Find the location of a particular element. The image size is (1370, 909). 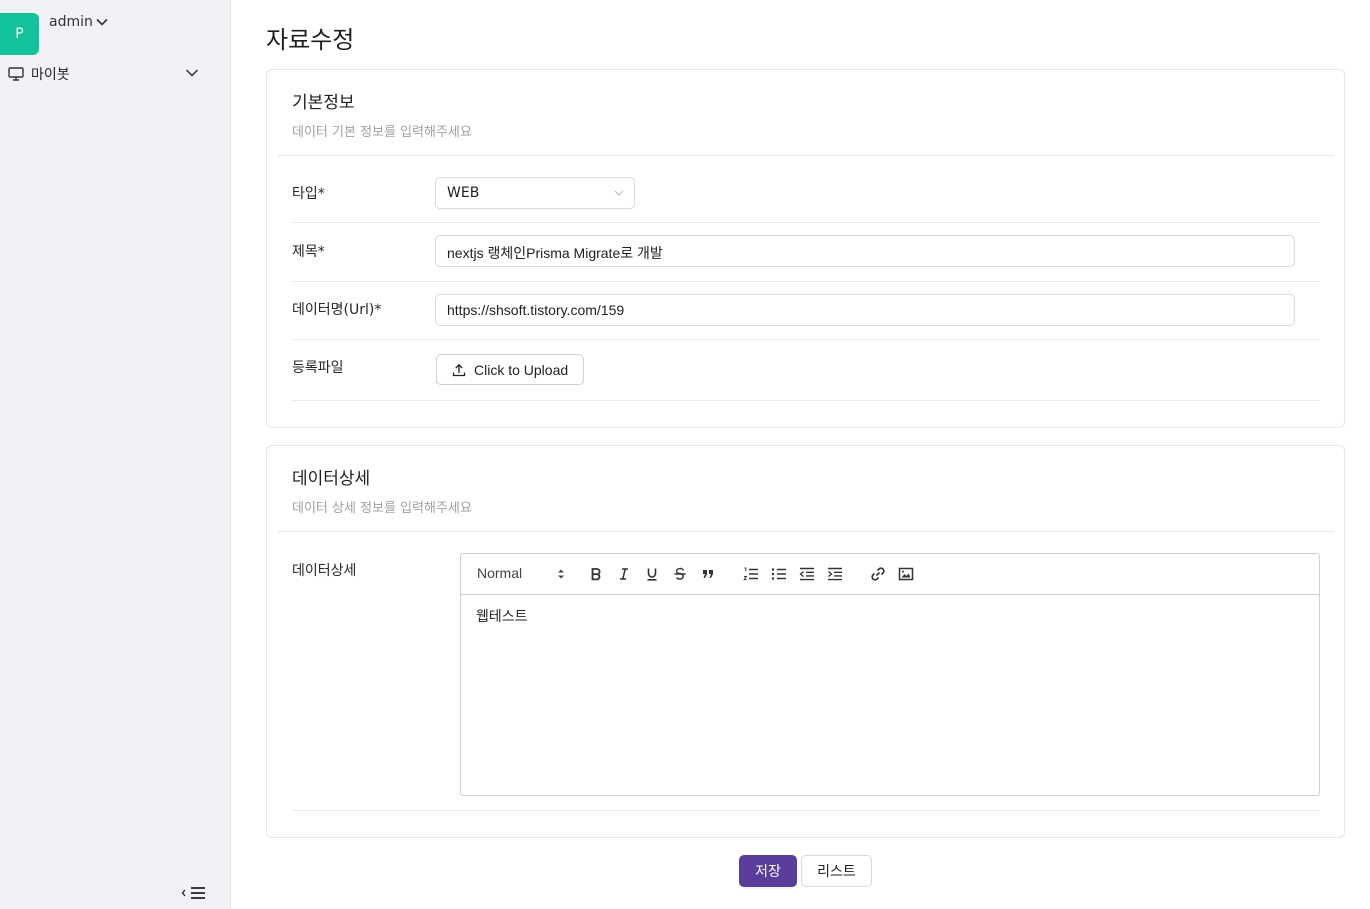

sidebar-item-label: 마이봇 is located at coordinates (50, 75).